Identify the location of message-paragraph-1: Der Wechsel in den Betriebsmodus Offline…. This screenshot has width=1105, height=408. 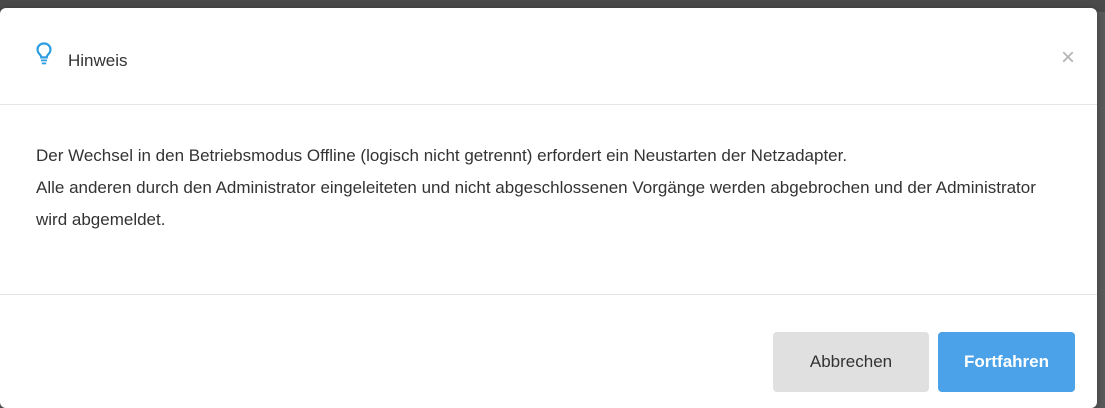
(442, 155).